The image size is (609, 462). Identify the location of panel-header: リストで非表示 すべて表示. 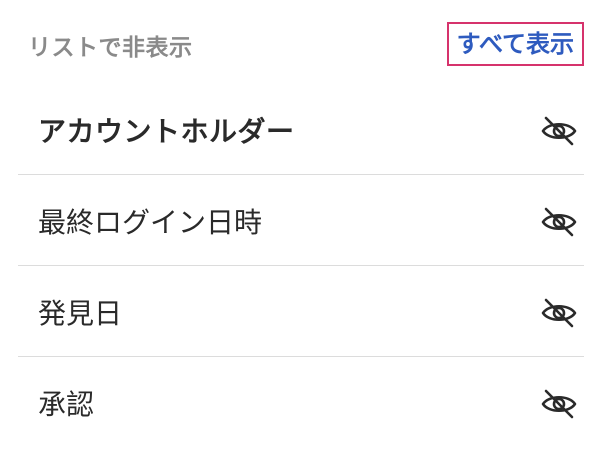
(301, 45).